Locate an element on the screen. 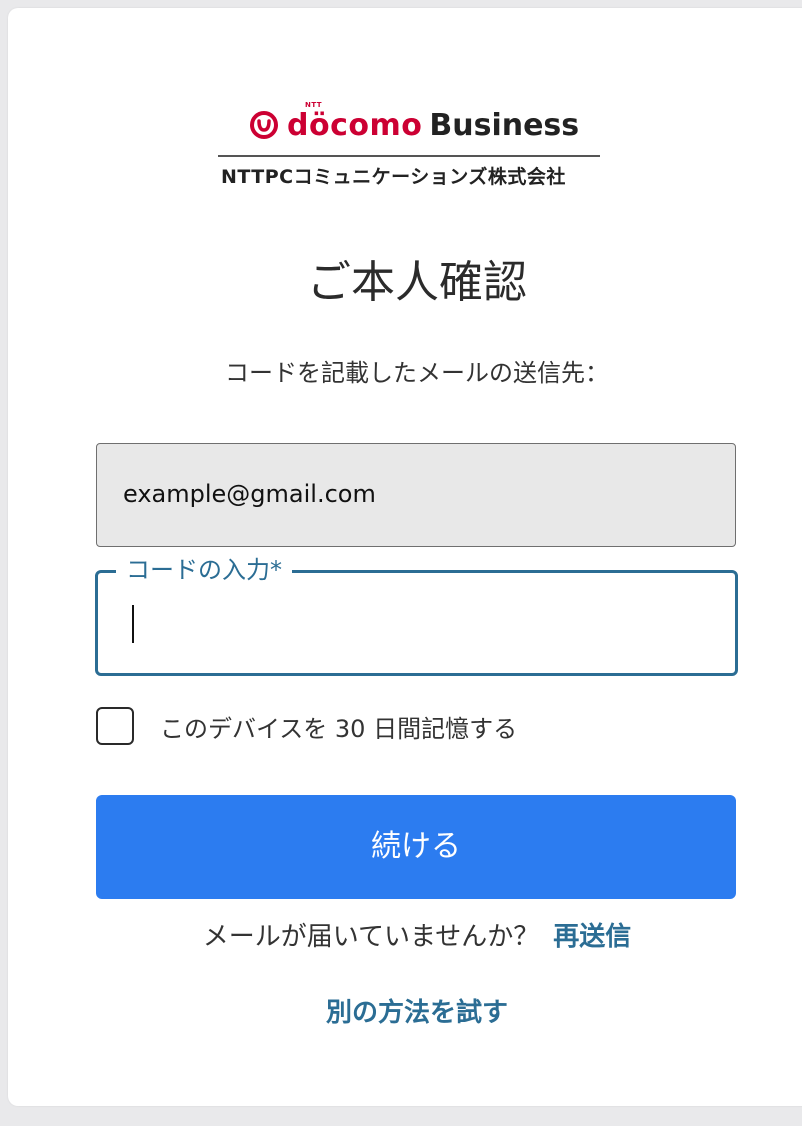  logo-docomo-label: döcomo is located at coordinates (355, 125).